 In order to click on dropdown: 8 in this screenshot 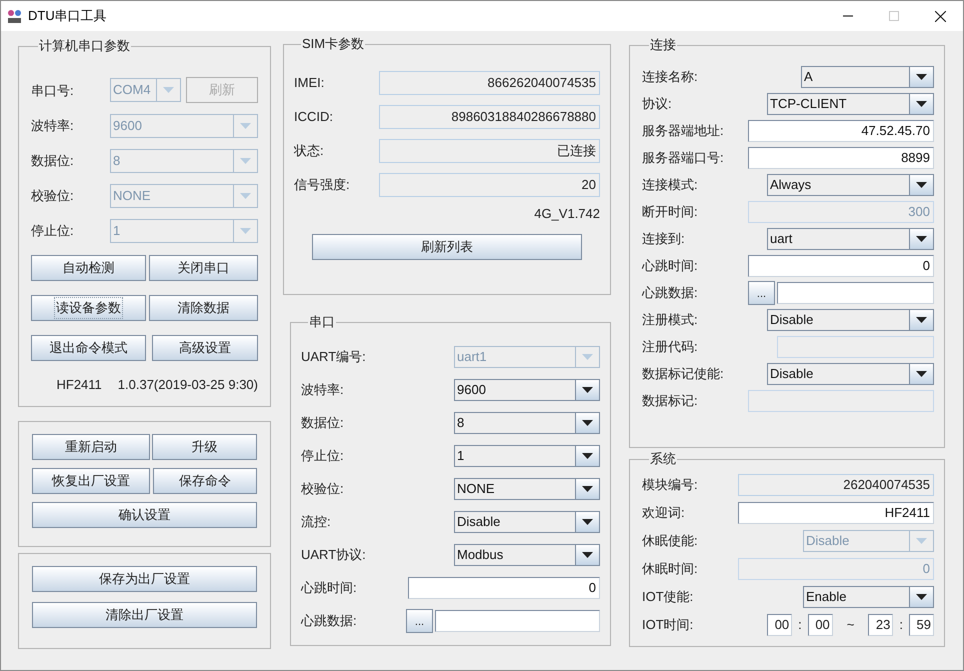, I will do `click(527, 423)`.